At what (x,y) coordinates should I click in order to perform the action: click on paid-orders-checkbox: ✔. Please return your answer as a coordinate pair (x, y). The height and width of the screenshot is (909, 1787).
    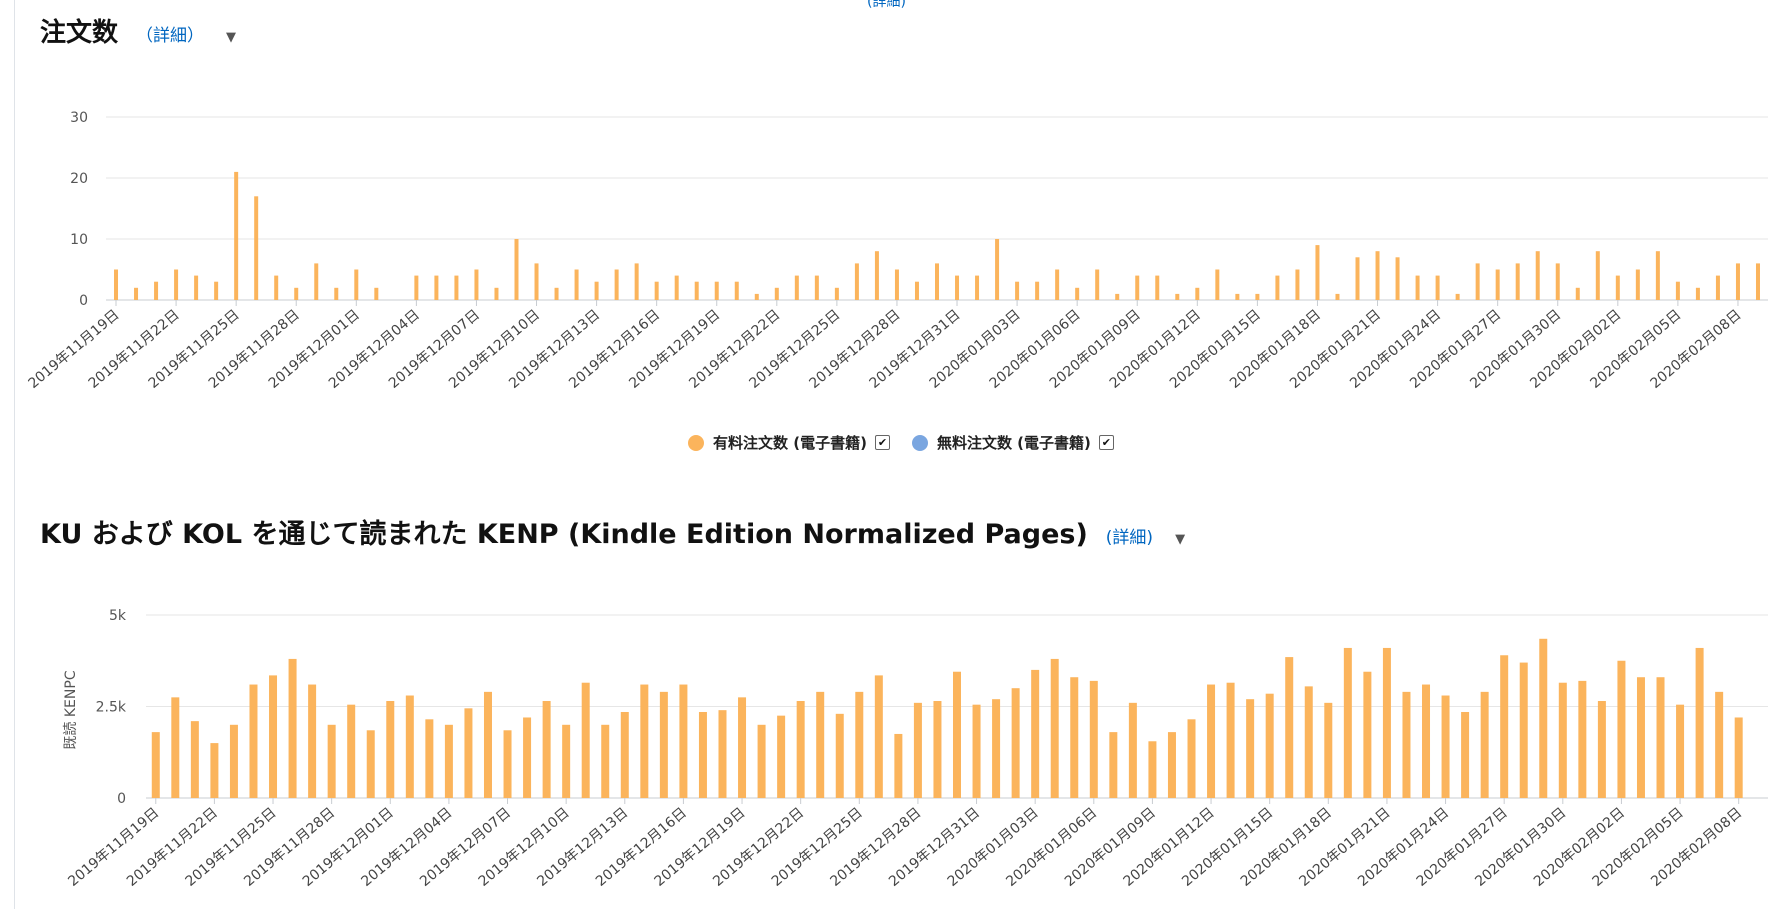
    Looking at the image, I should click on (882, 442).